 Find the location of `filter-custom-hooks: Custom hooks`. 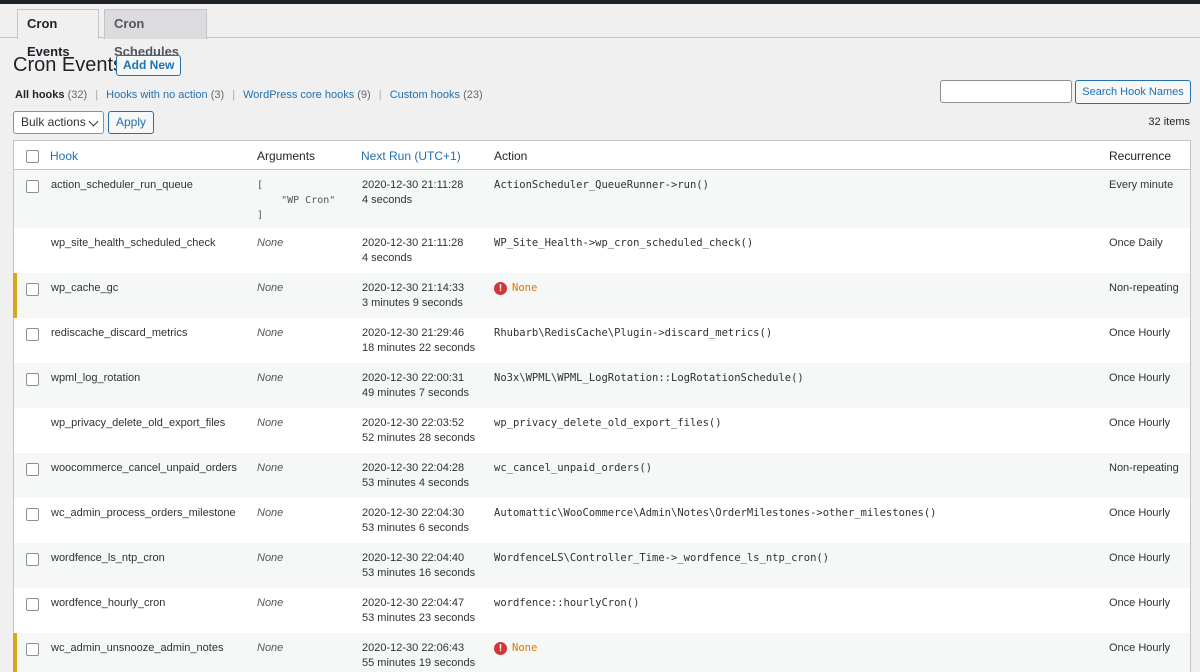

filter-custom-hooks: Custom hooks is located at coordinates (425, 95).